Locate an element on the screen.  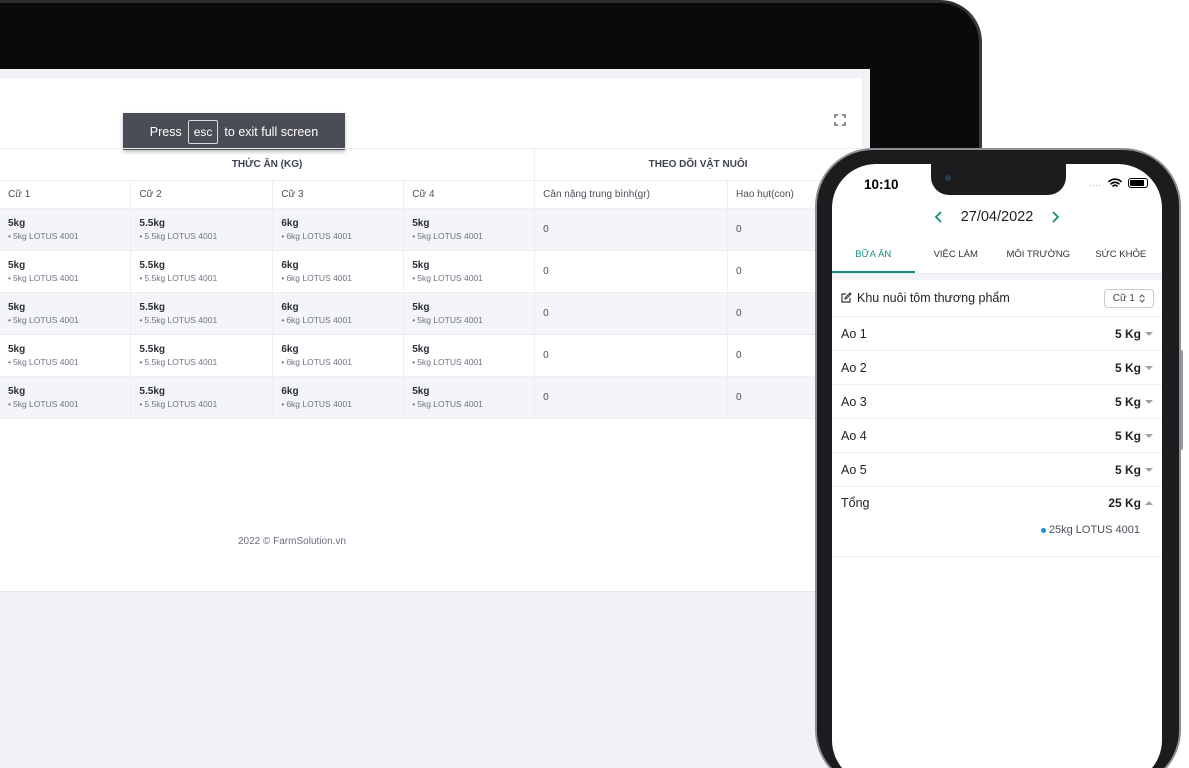
total-detail-text: 25kg LOTUS 4001 is located at coordinates (1094, 530).